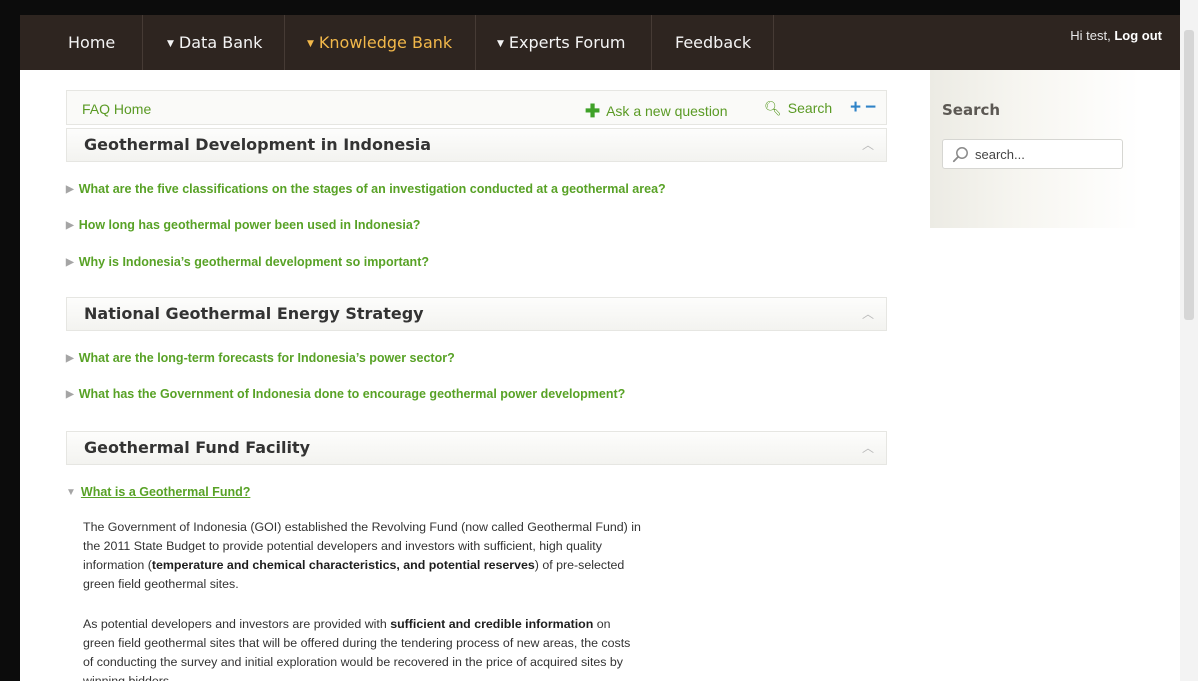 Image resolution: width=1198 pixels, height=681 pixels. Describe the element at coordinates (593, 111) in the screenshot. I see `add-icon: ✚` at that location.